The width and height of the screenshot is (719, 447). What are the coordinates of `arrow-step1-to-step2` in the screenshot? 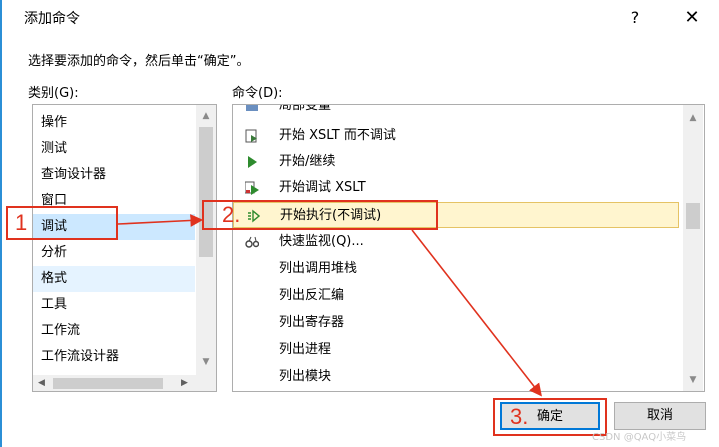 It's located at (160, 220).